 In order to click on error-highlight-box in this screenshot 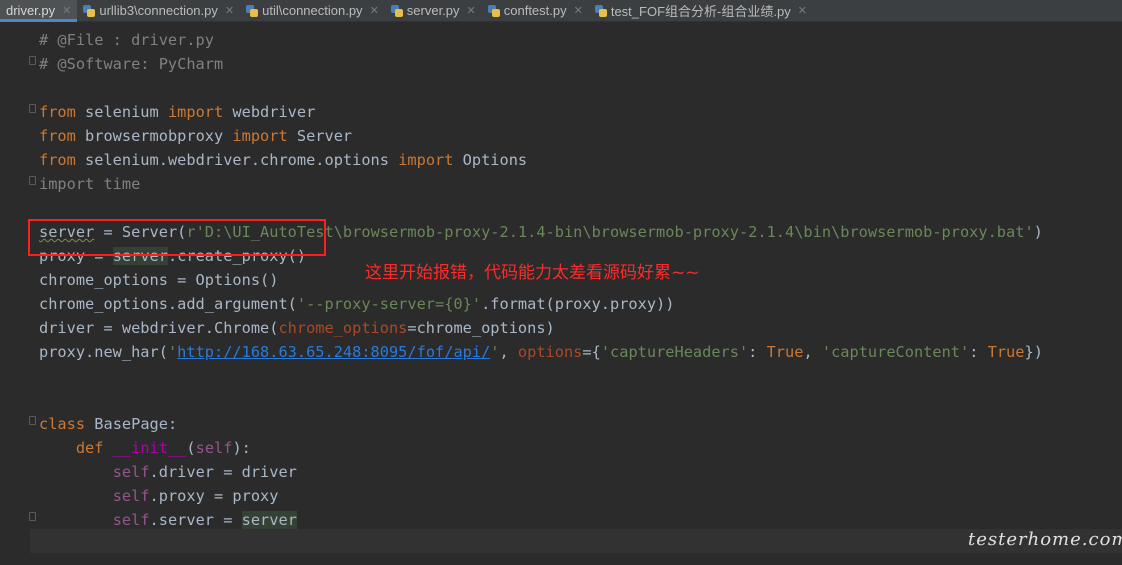, I will do `click(177, 237)`.